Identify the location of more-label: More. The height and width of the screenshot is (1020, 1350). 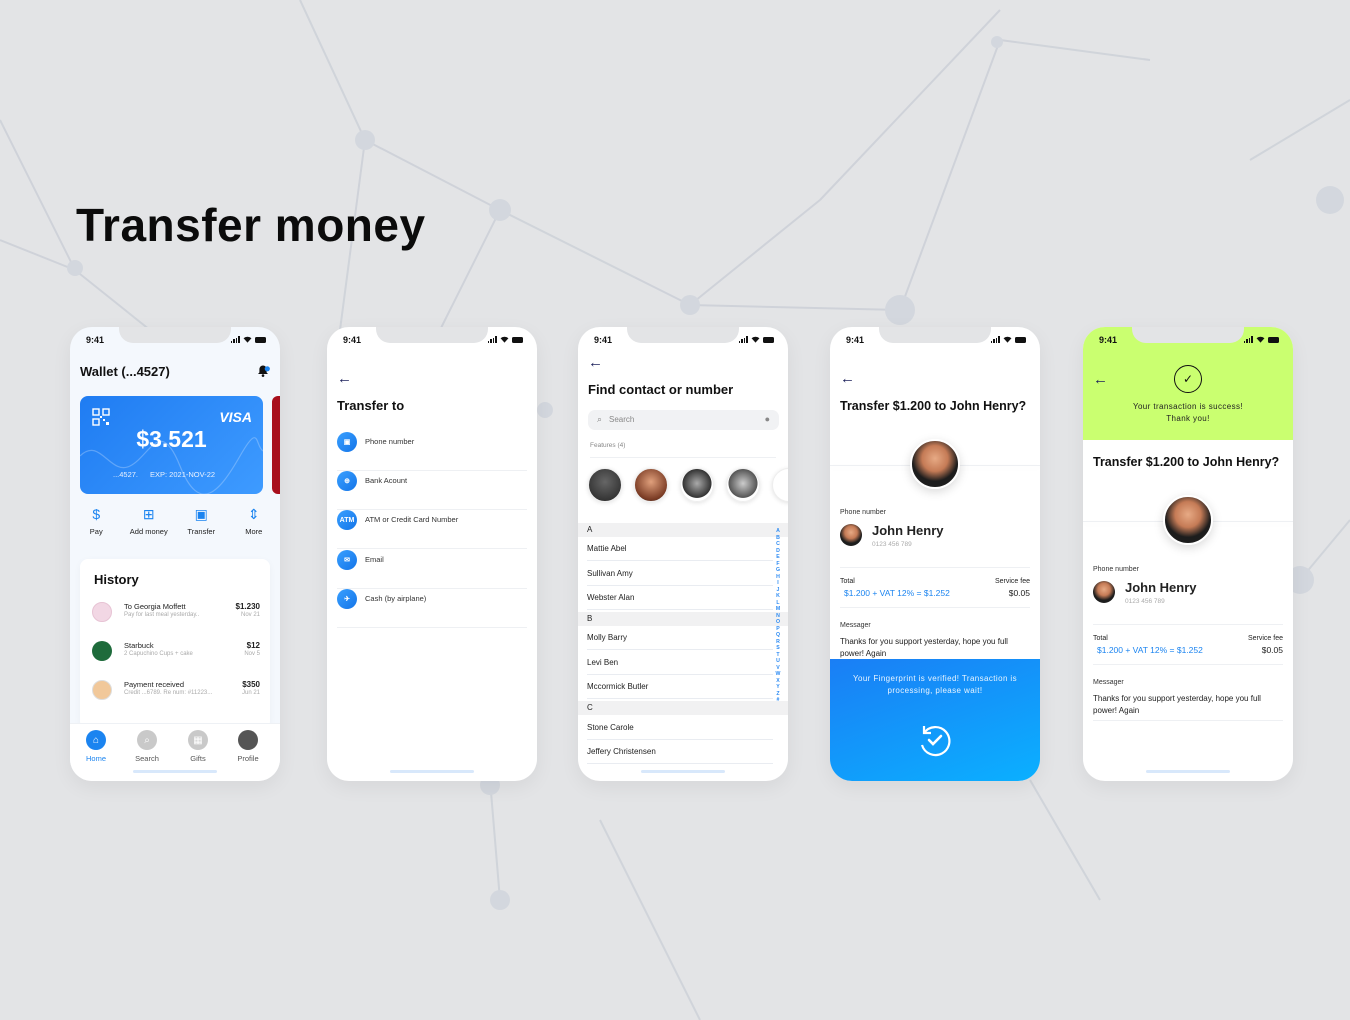
(254, 531).